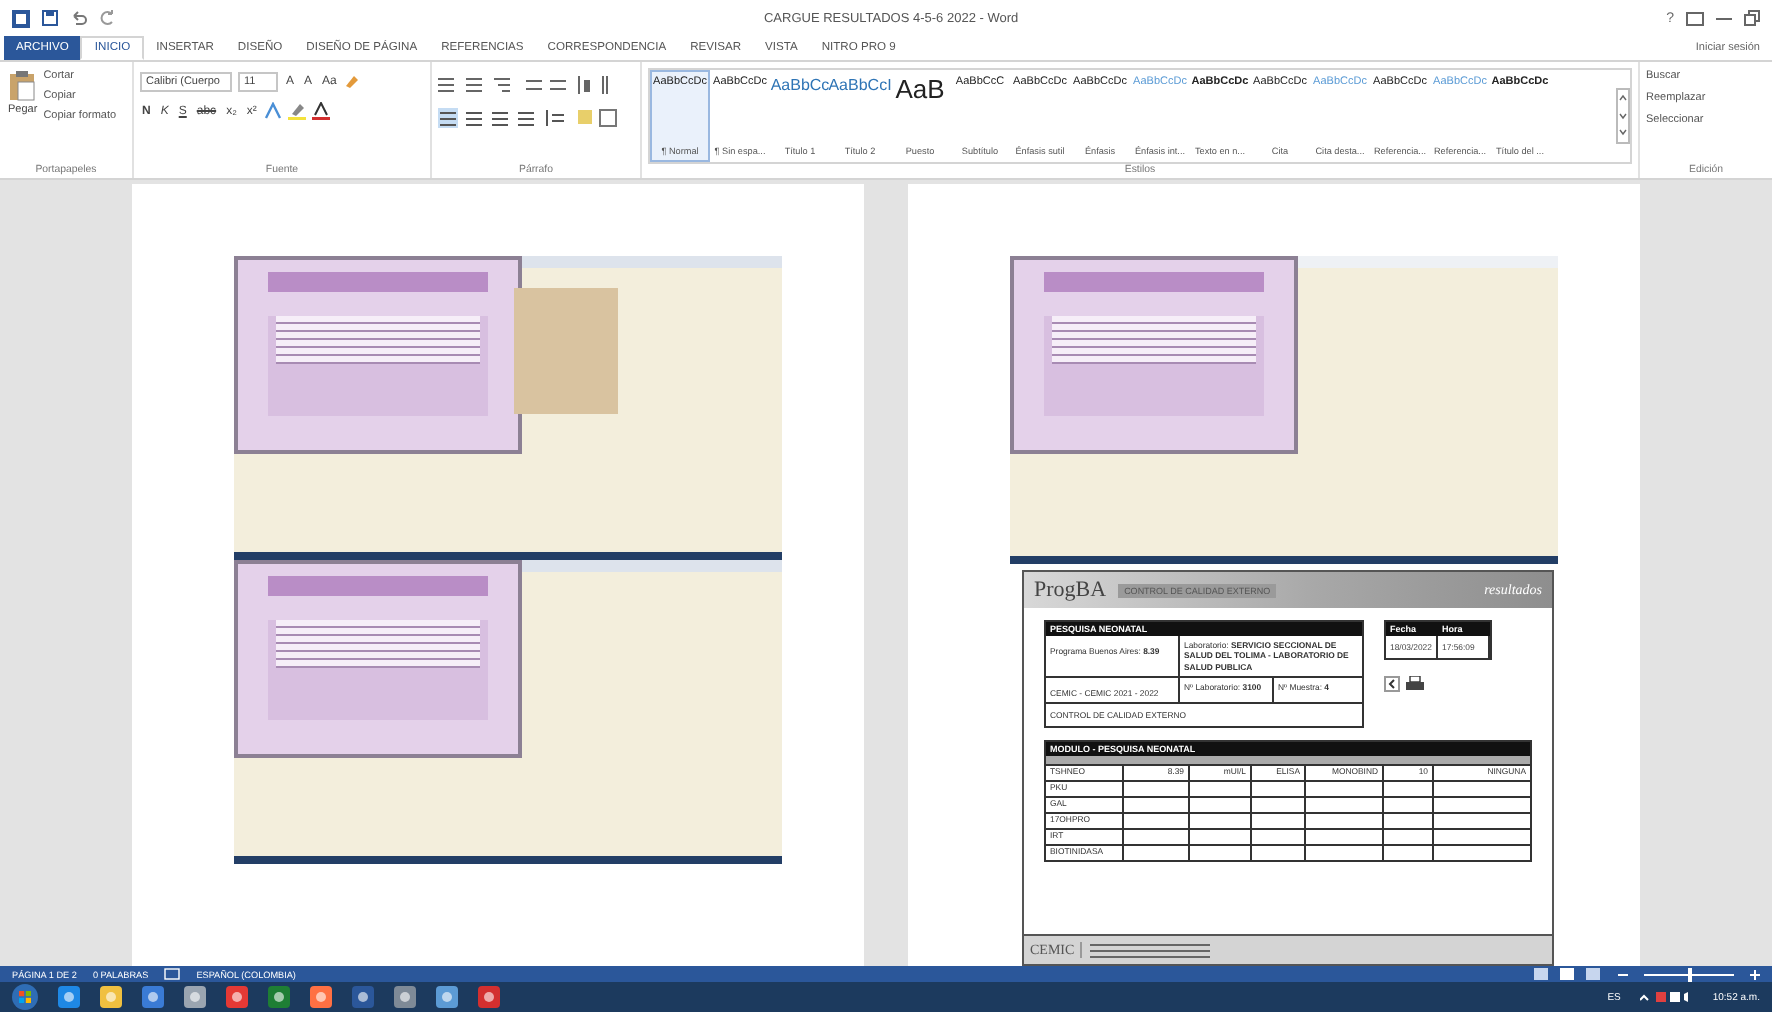 The image size is (1772, 1012). Describe the element at coordinates (528, 118) in the screenshot. I see `alignment-tools-icon` at that location.